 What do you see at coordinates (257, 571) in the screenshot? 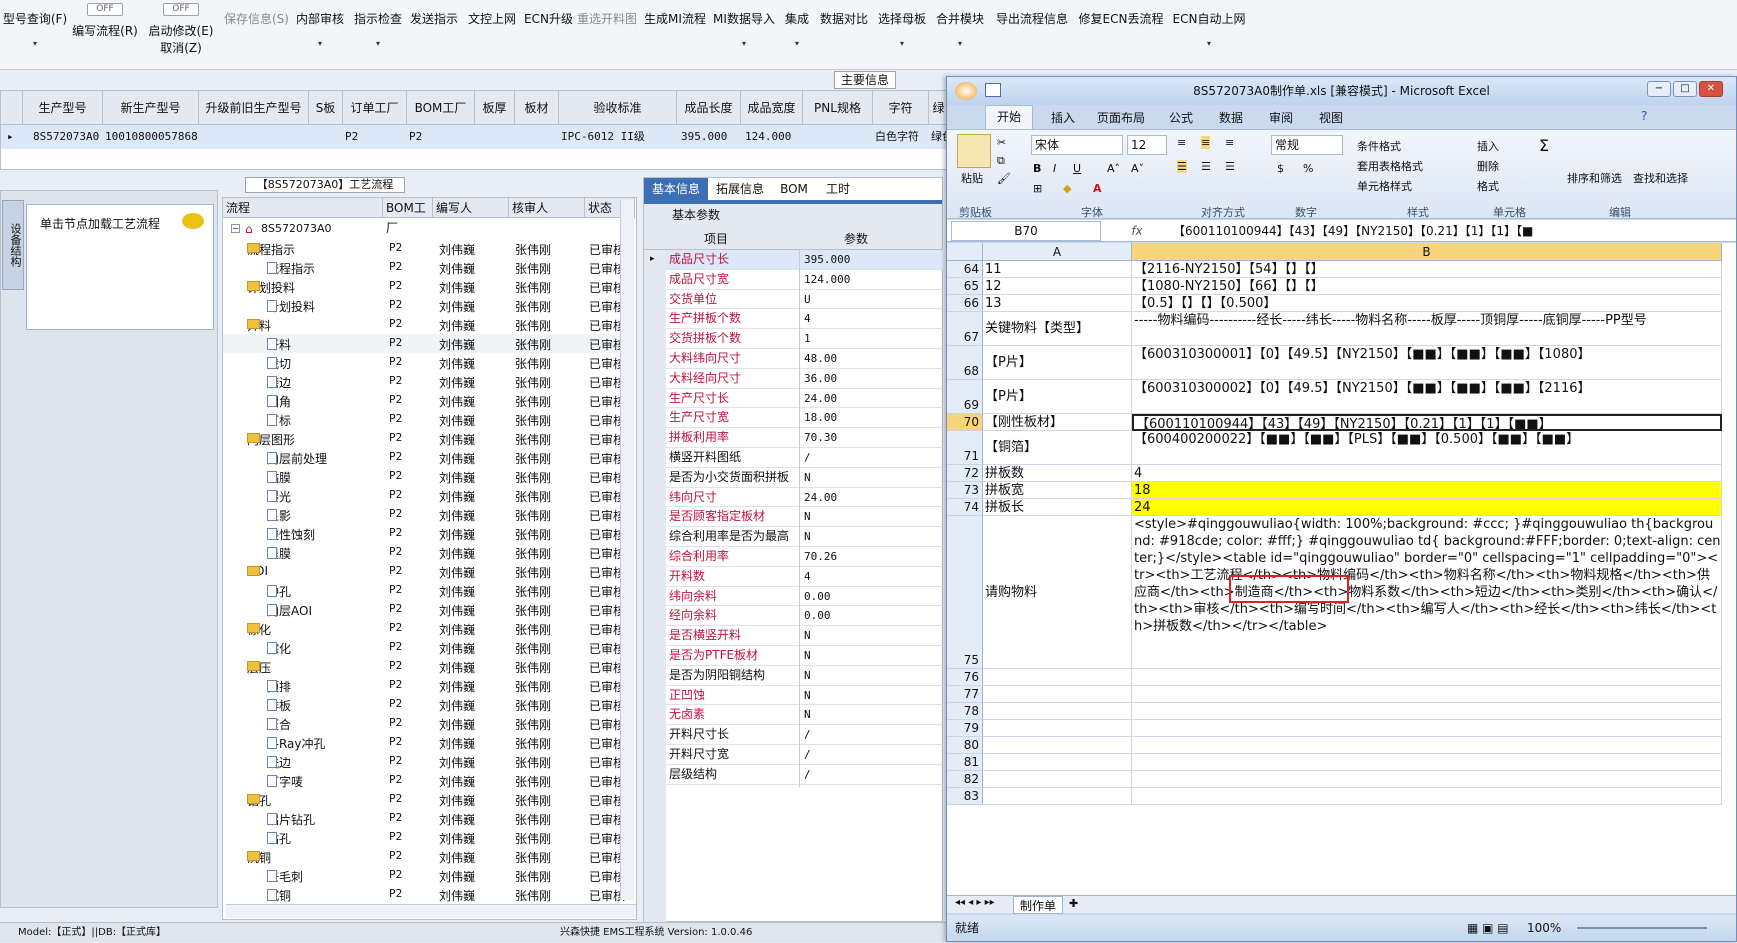
I see `tree-node: −AOI` at bounding box center [257, 571].